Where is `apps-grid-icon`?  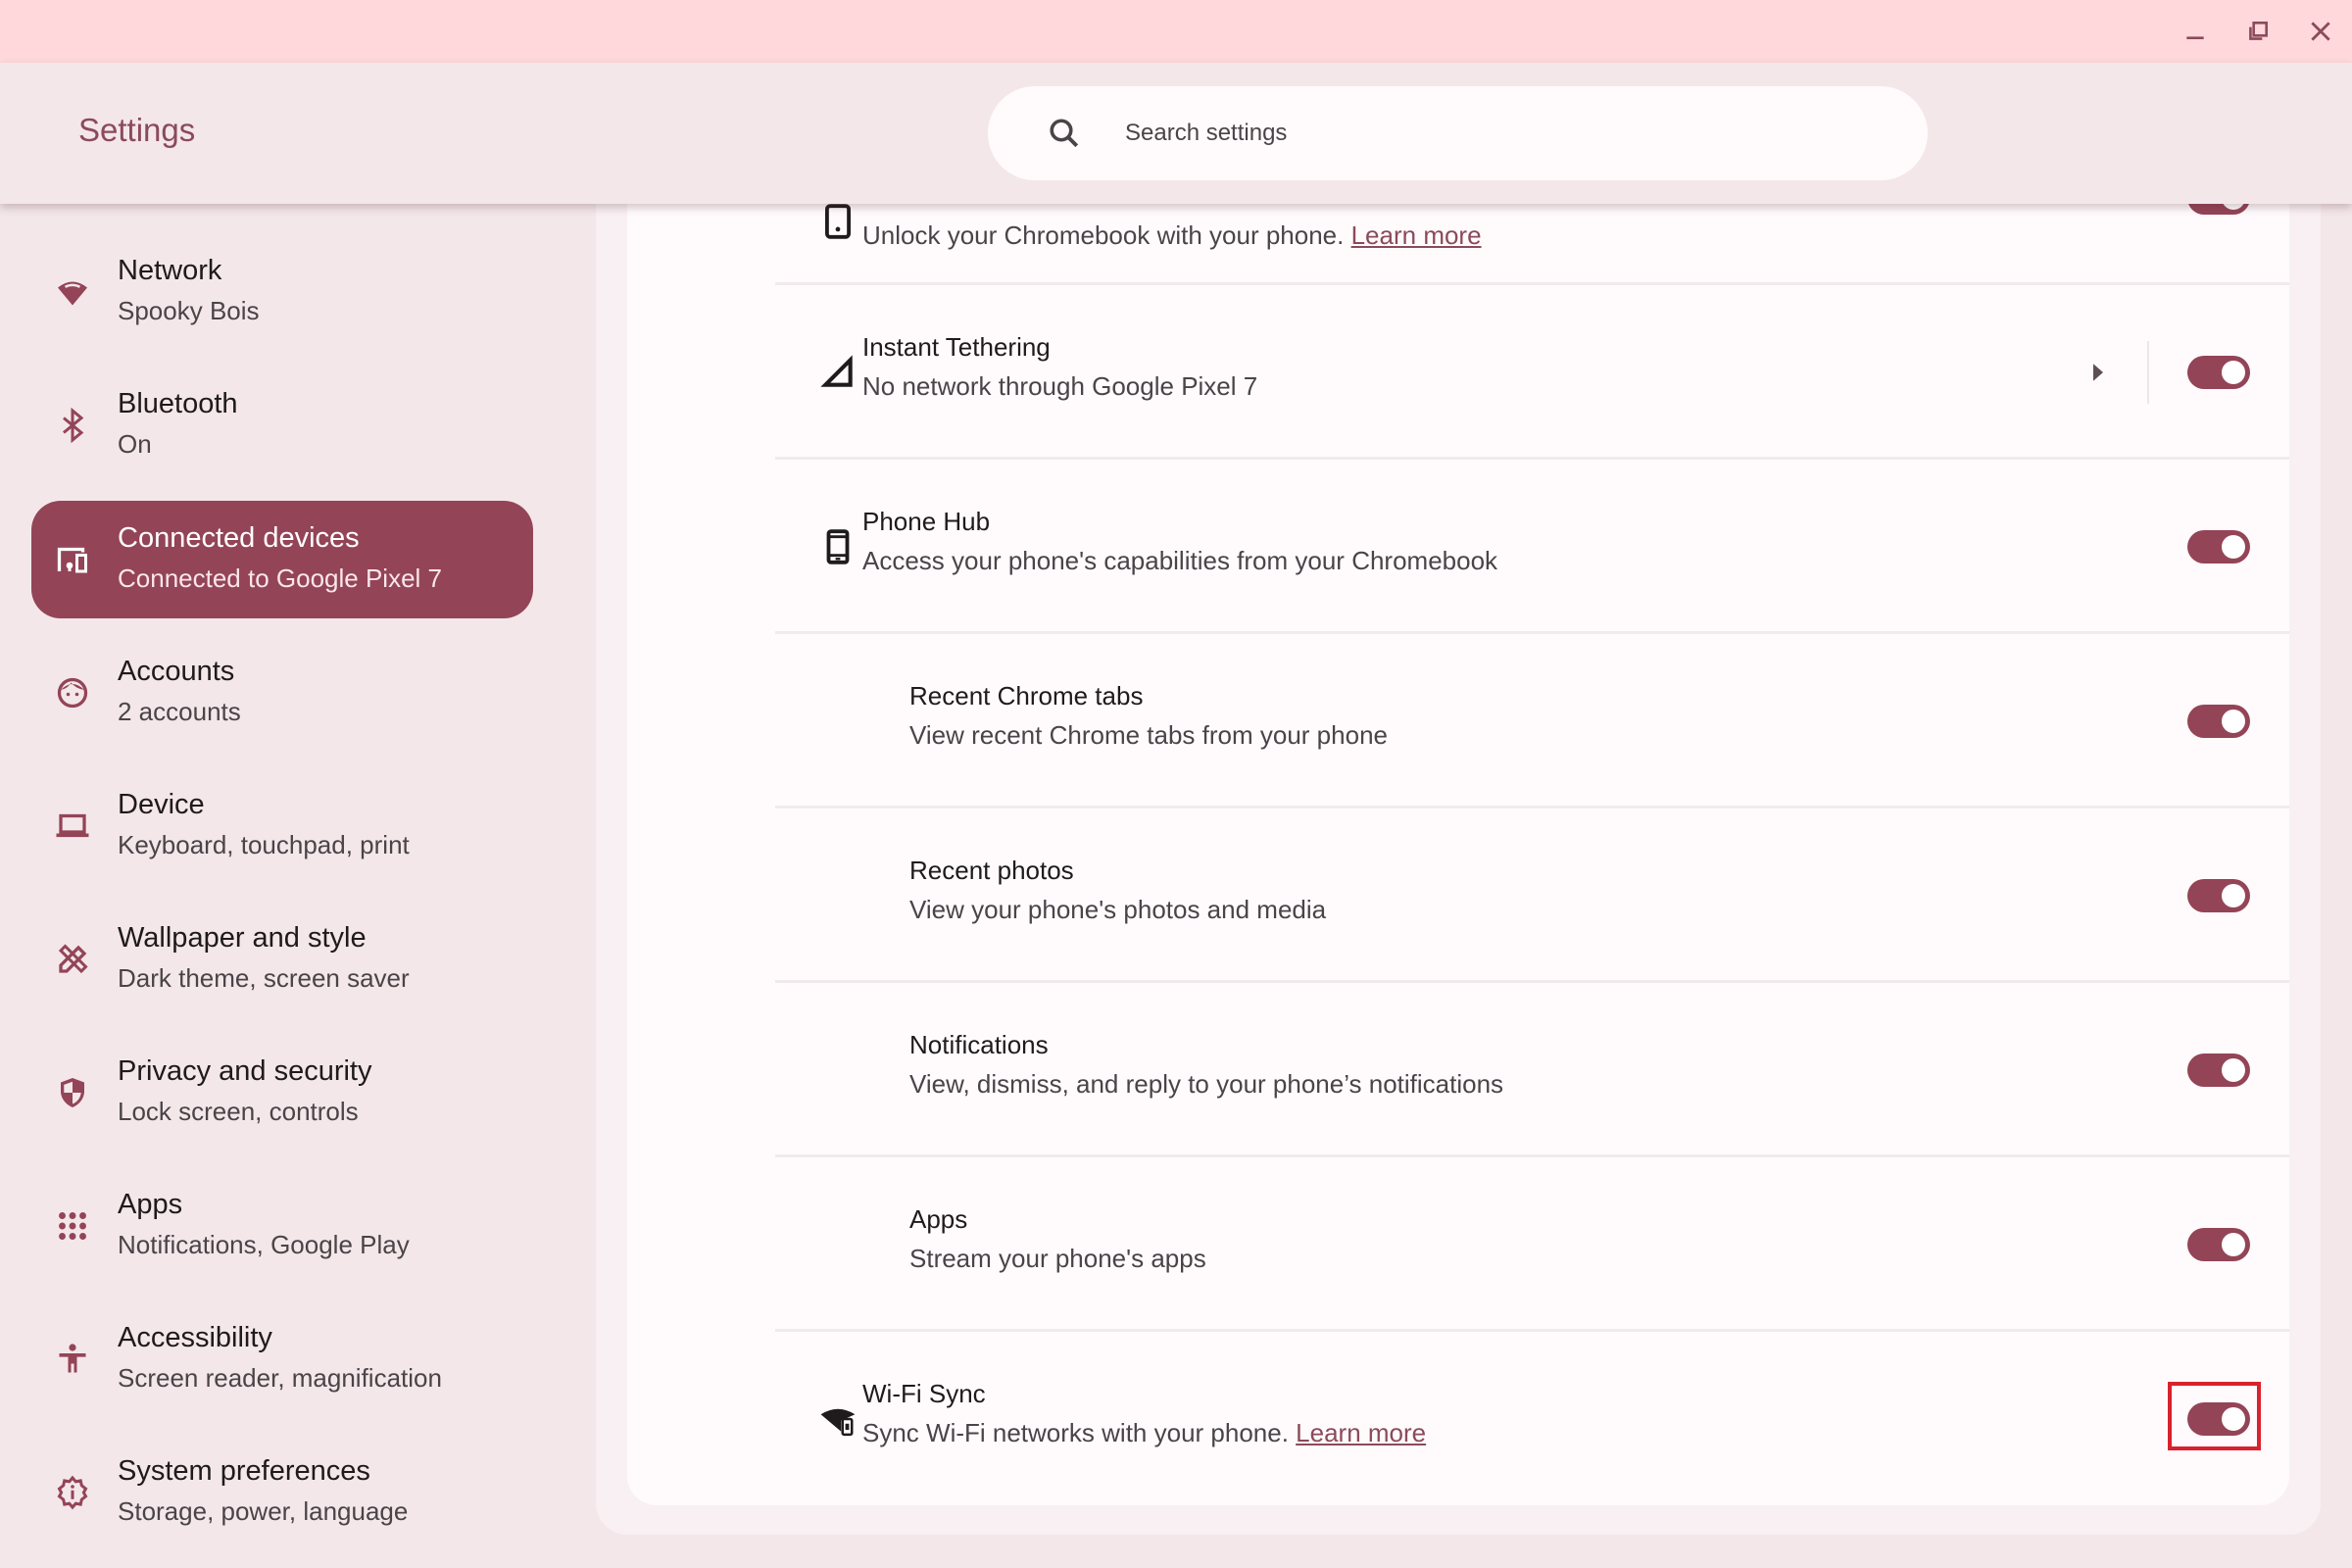 apps-grid-icon is located at coordinates (72, 1226).